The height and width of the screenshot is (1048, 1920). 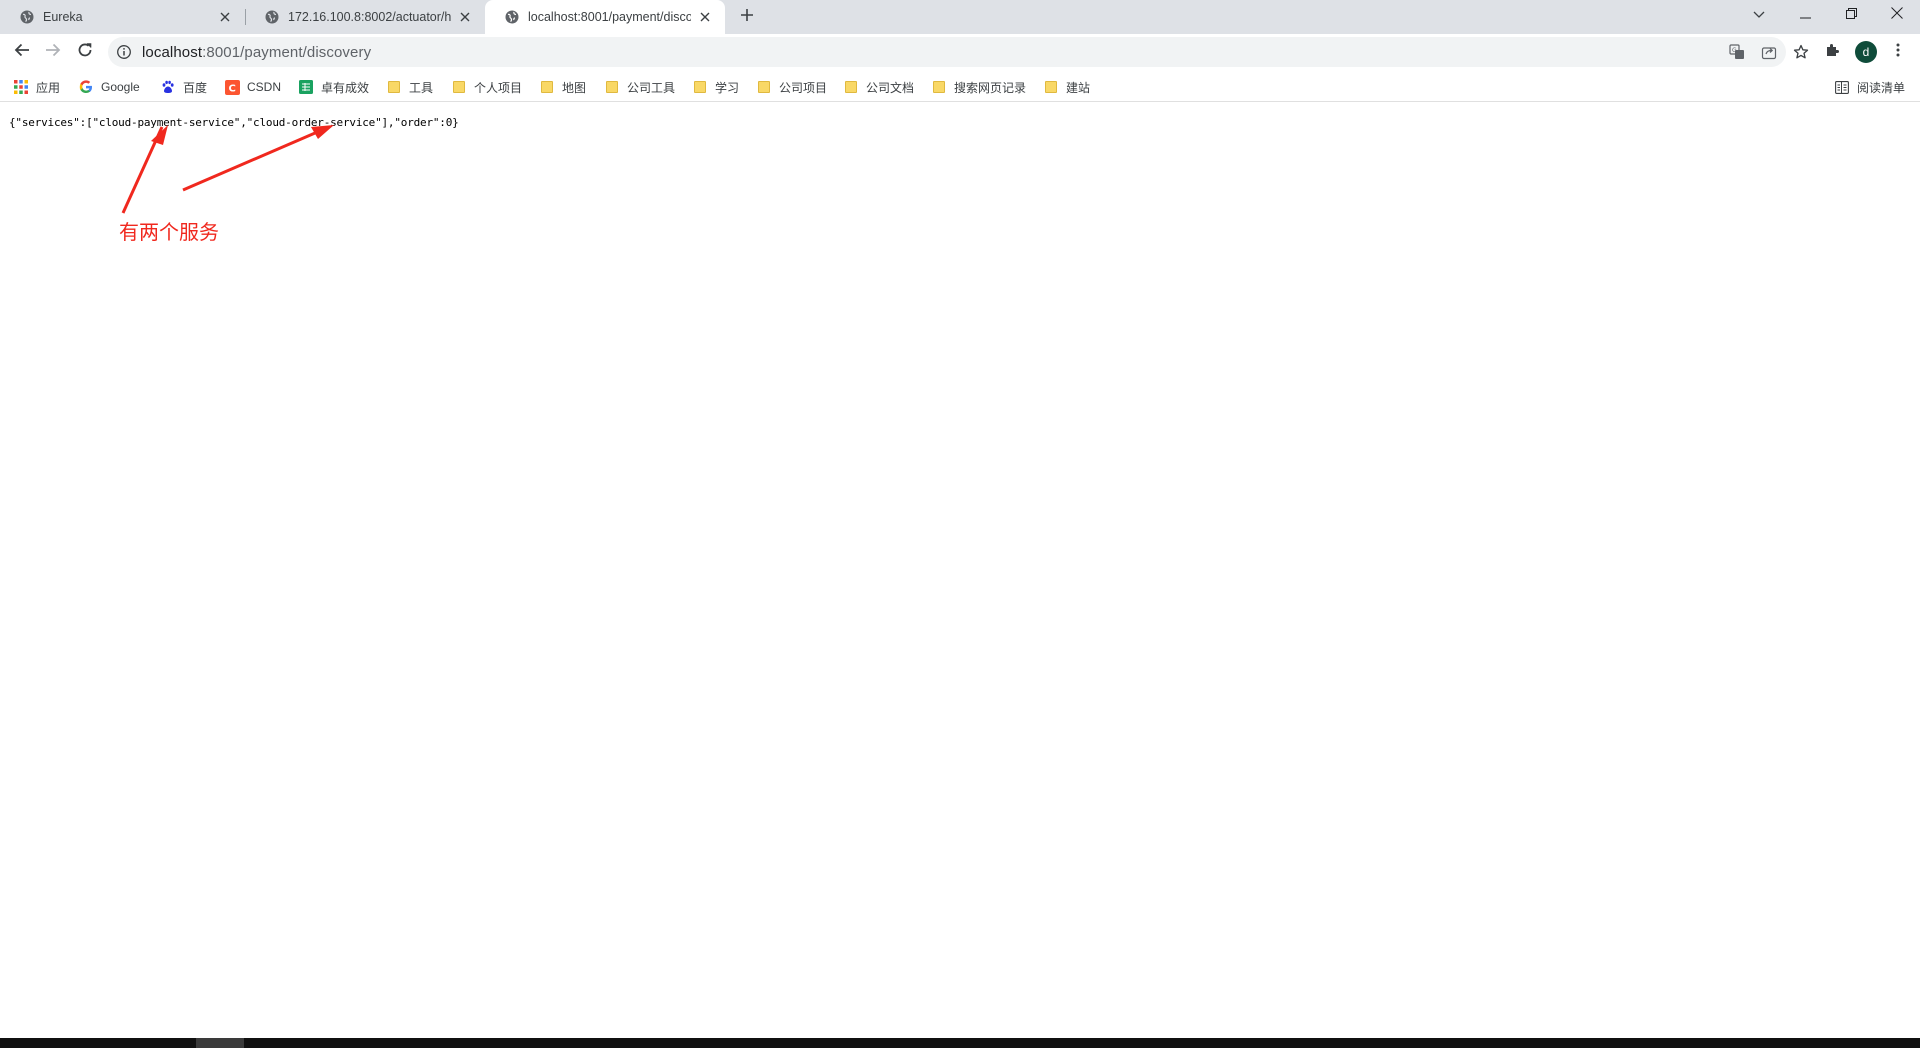 I want to click on arrow-right-icon, so click(x=53, y=52).